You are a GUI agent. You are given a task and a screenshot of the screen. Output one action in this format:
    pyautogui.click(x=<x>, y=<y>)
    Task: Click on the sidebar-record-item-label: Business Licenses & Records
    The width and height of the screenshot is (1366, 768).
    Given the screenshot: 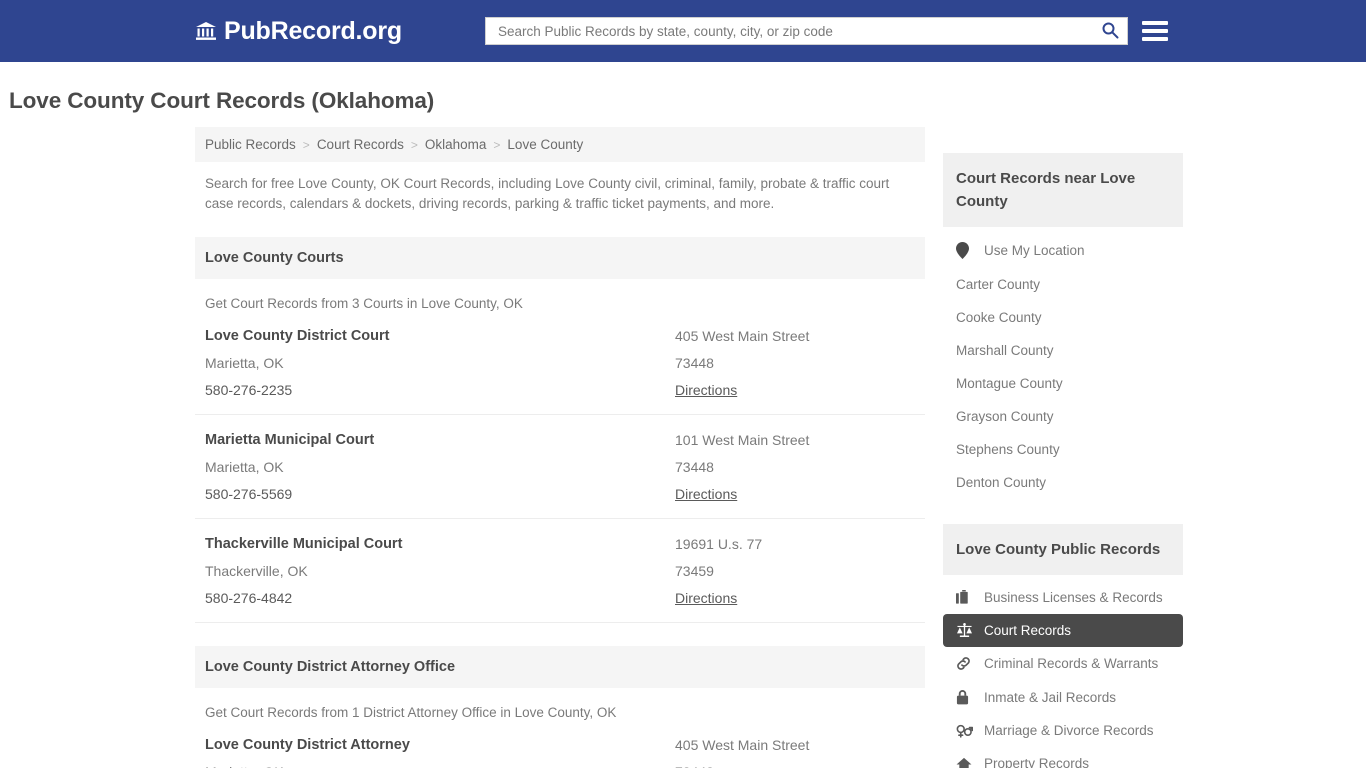 What is the action you would take?
    pyautogui.click(x=1073, y=597)
    